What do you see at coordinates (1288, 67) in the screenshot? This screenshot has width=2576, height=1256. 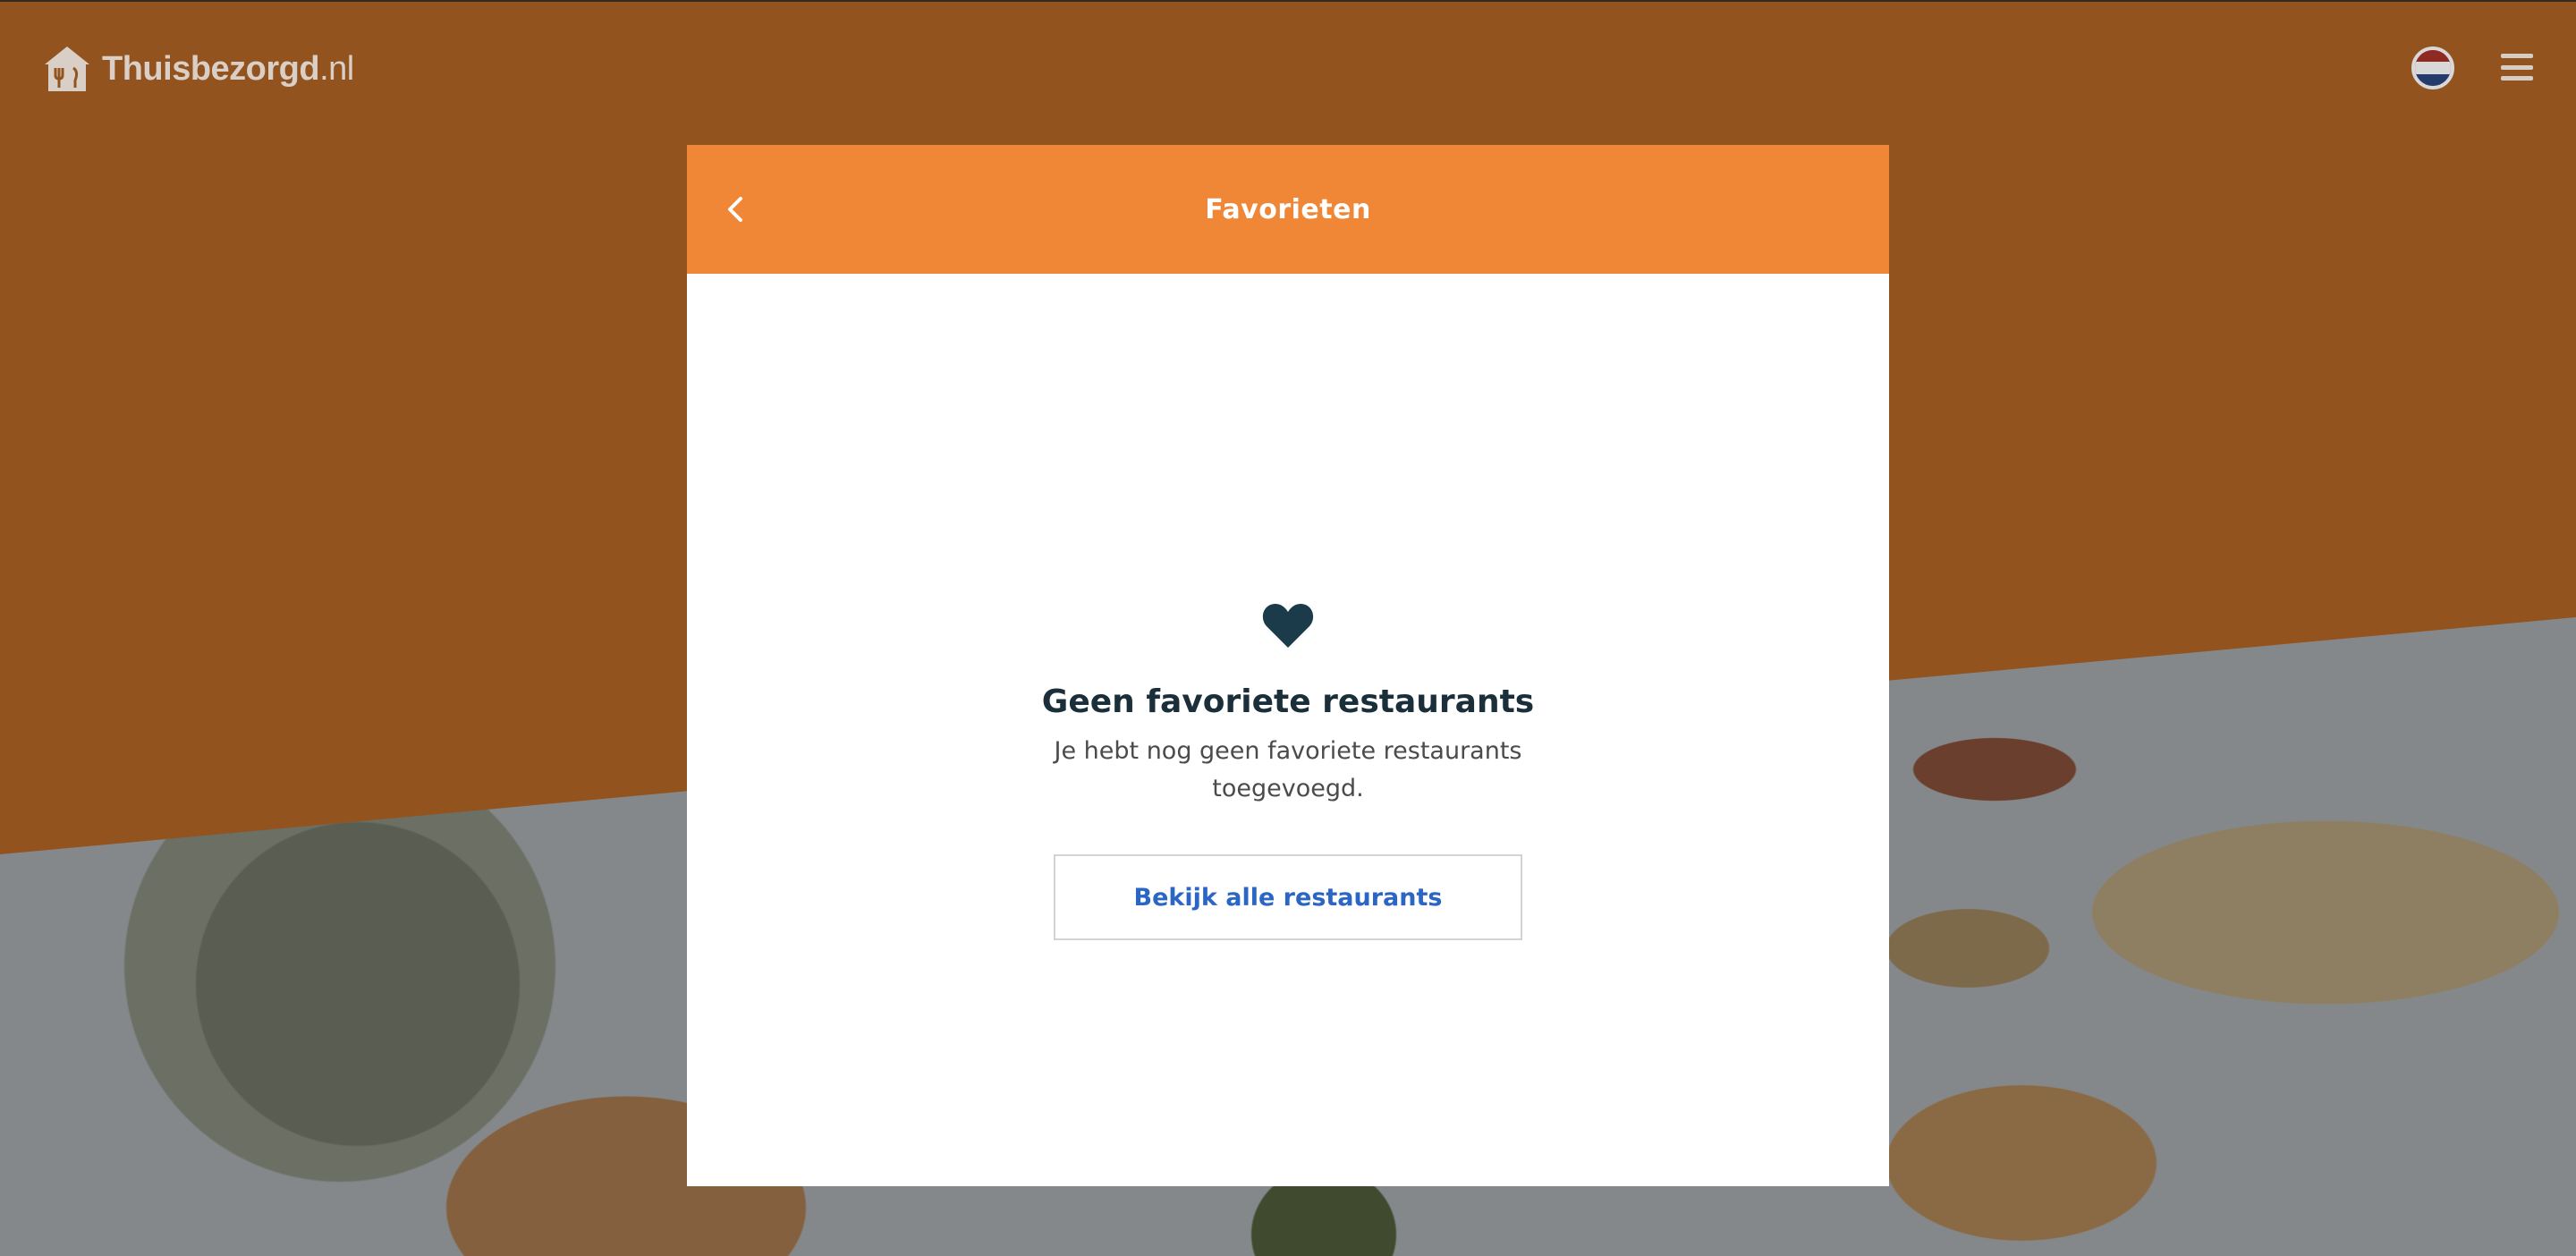 I see `top-header: Thuisbezorgd.nl` at bounding box center [1288, 67].